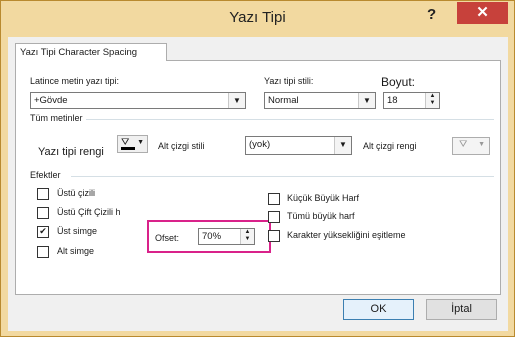  Describe the element at coordinates (91, 52) in the screenshot. I see `tab-font: Yazı Tipi Character Spacing` at that location.